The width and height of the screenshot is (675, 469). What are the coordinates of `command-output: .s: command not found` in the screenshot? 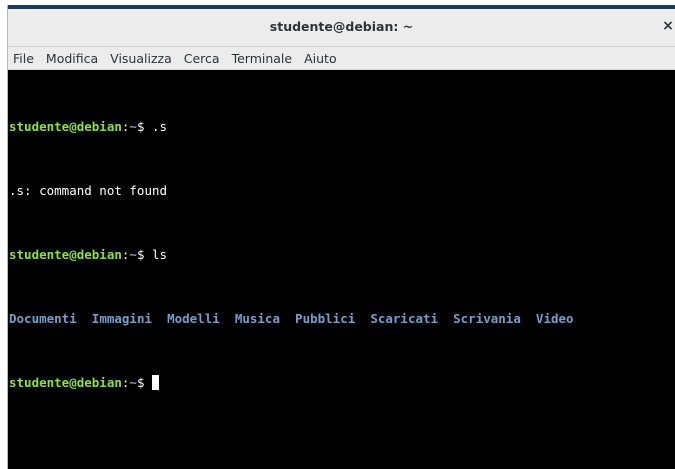 It's located at (88, 190).